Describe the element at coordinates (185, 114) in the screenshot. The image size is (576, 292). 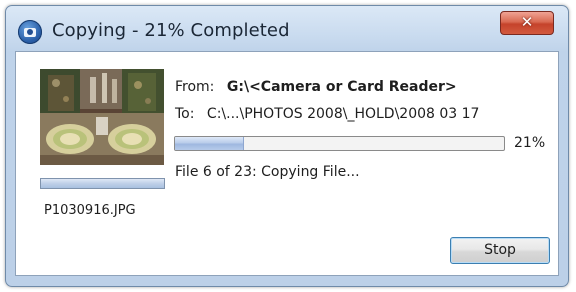
I see `to-label: To:` at that location.